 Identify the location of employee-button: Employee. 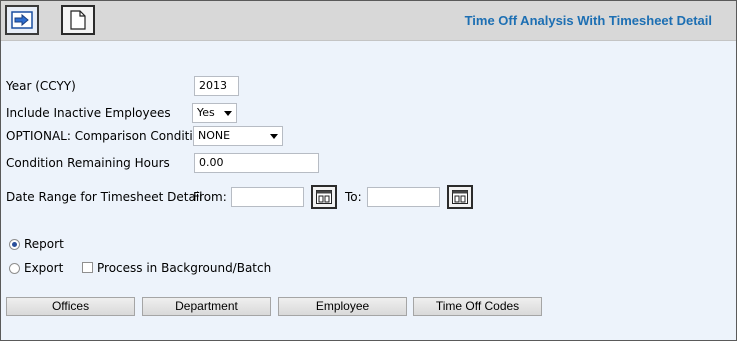
(342, 306).